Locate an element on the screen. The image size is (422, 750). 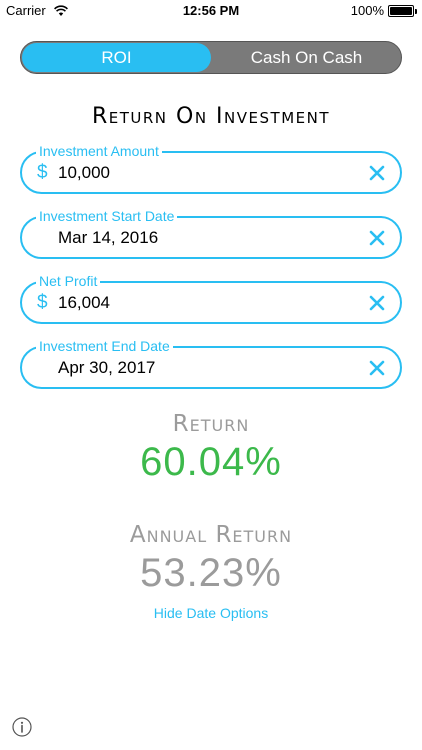
tab-roi: ROI is located at coordinates (116, 57).